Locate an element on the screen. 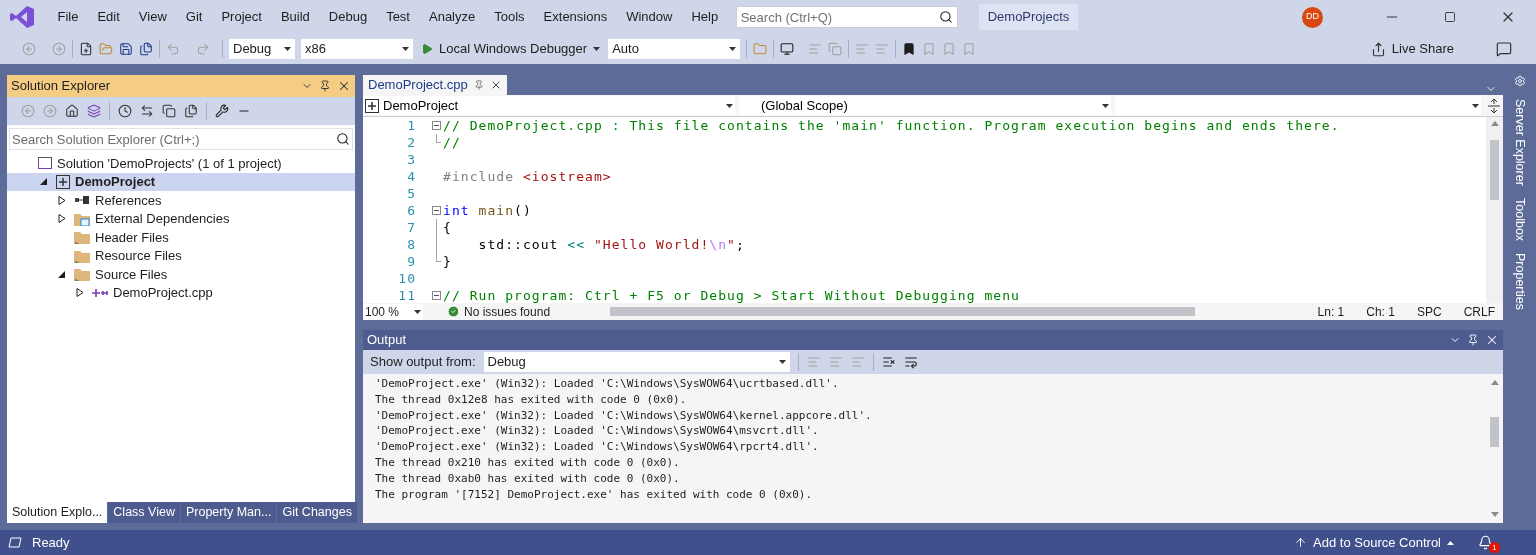  notifications-bell-icon is located at coordinates (1485, 542).